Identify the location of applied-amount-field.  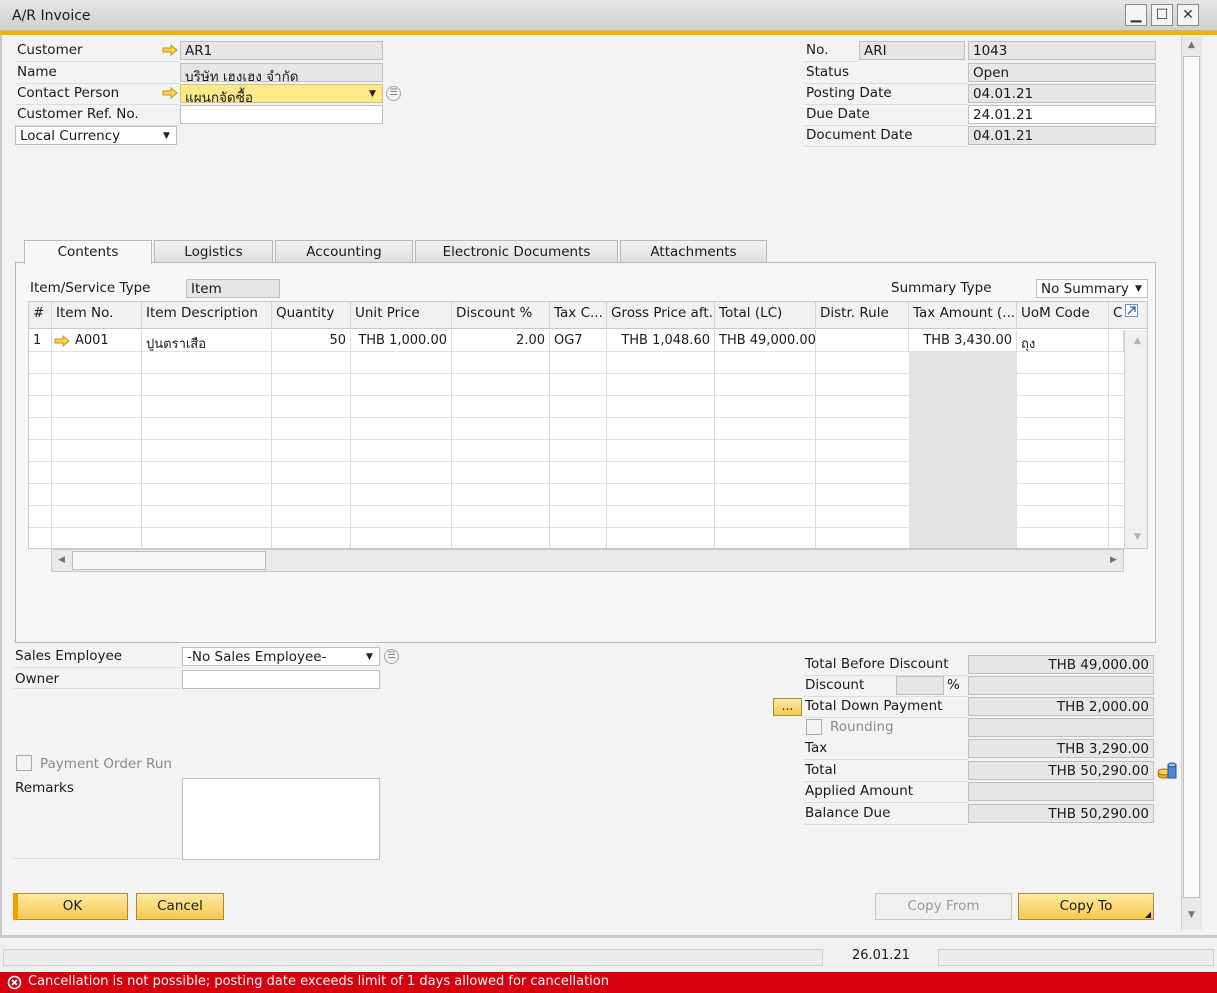
(1061, 791).